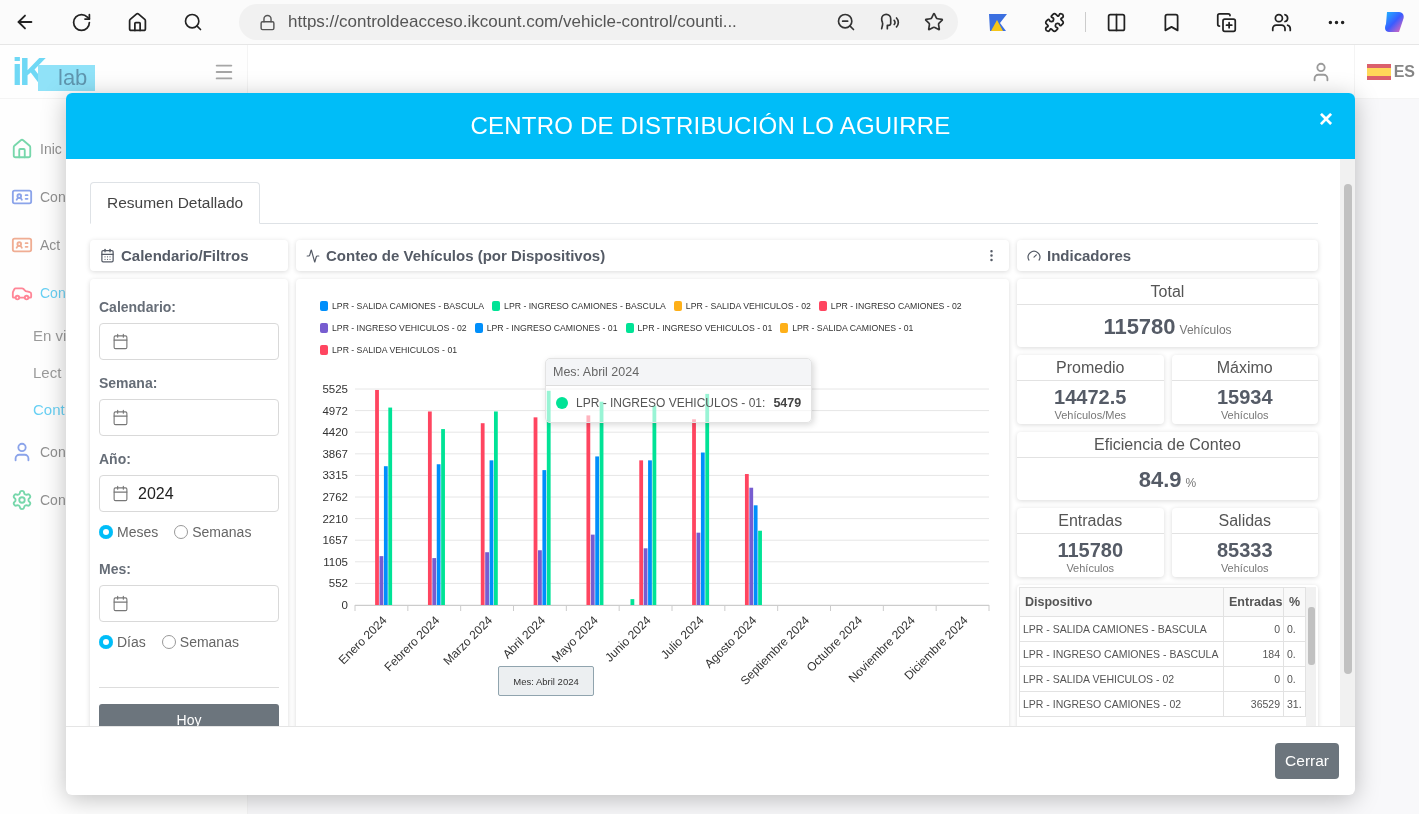  Describe the element at coordinates (115, 459) in the screenshot. I see `field-label: Año:` at that location.